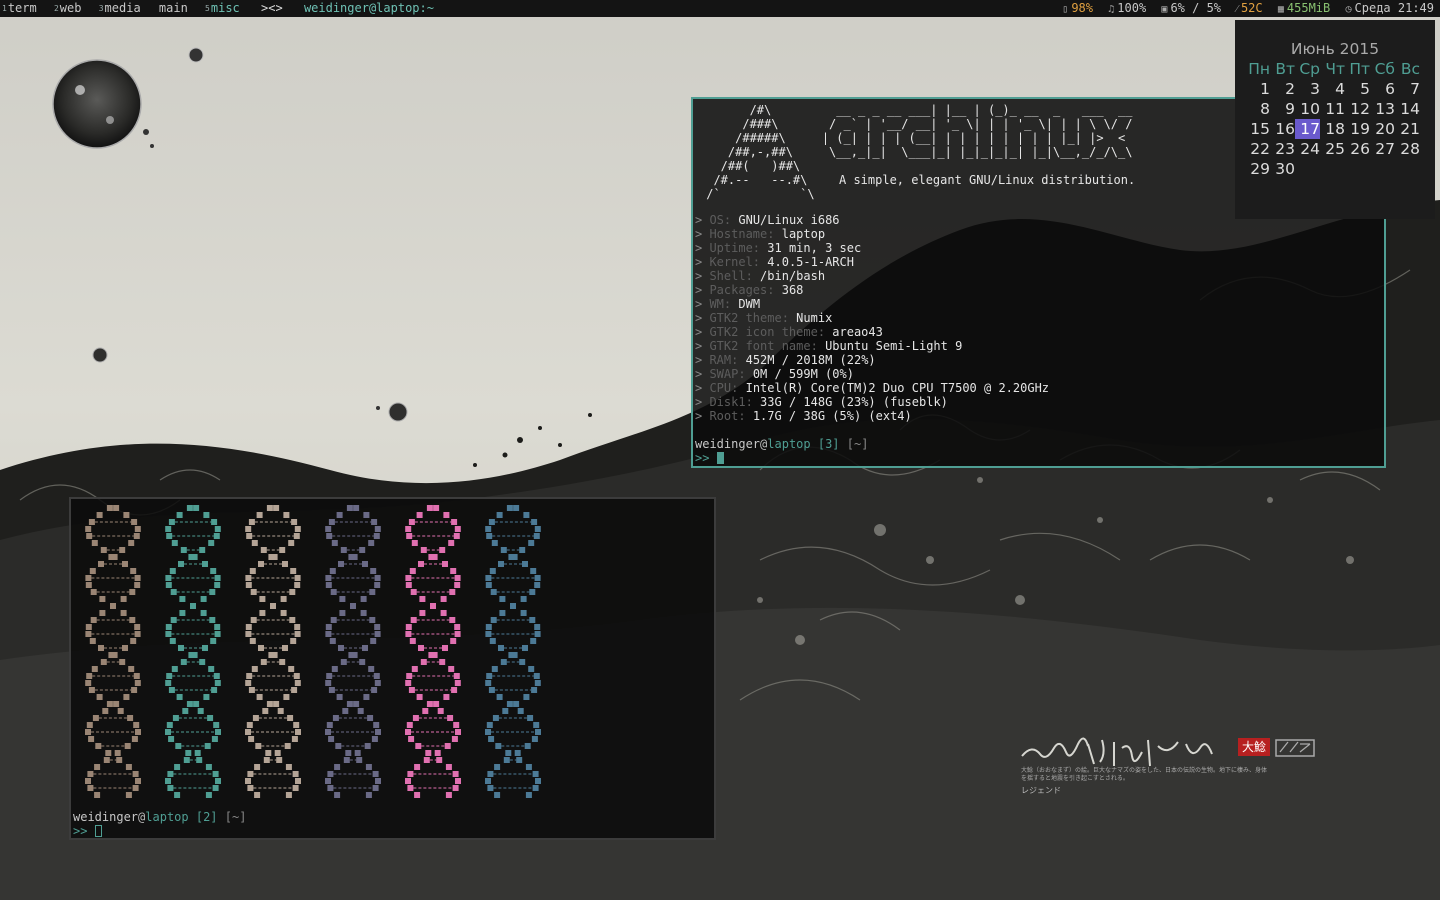 The height and width of the screenshot is (900, 1440). Describe the element at coordinates (1335, 69) in the screenshot. I see `calendar-weekday: Чт` at that location.